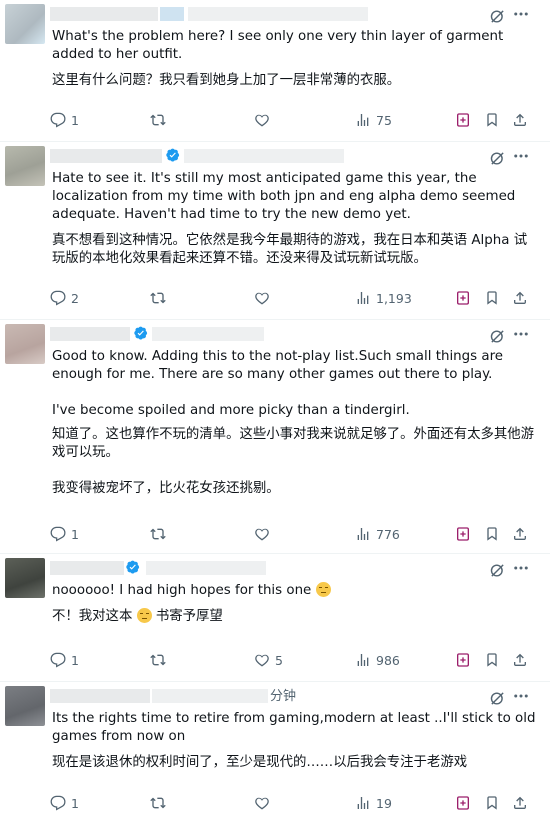 This screenshot has height=819, width=550. What do you see at coordinates (373, 803) in the screenshot?
I see `views-button: 19` at bounding box center [373, 803].